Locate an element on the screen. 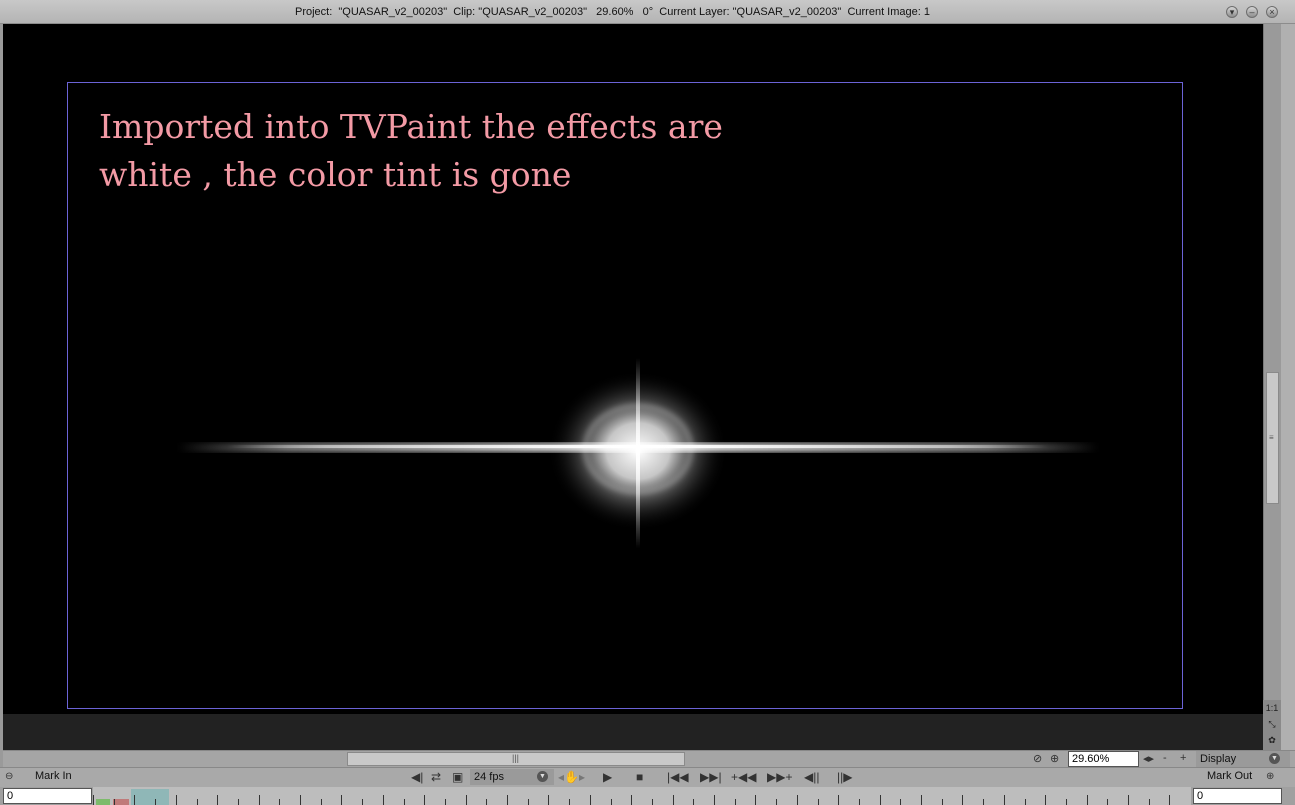  restore-icon: – is located at coordinates (1252, 12).